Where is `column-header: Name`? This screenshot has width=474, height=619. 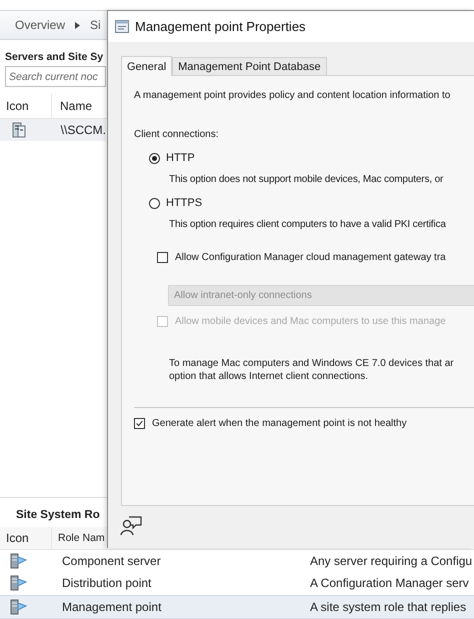 column-header: Name is located at coordinates (79, 106).